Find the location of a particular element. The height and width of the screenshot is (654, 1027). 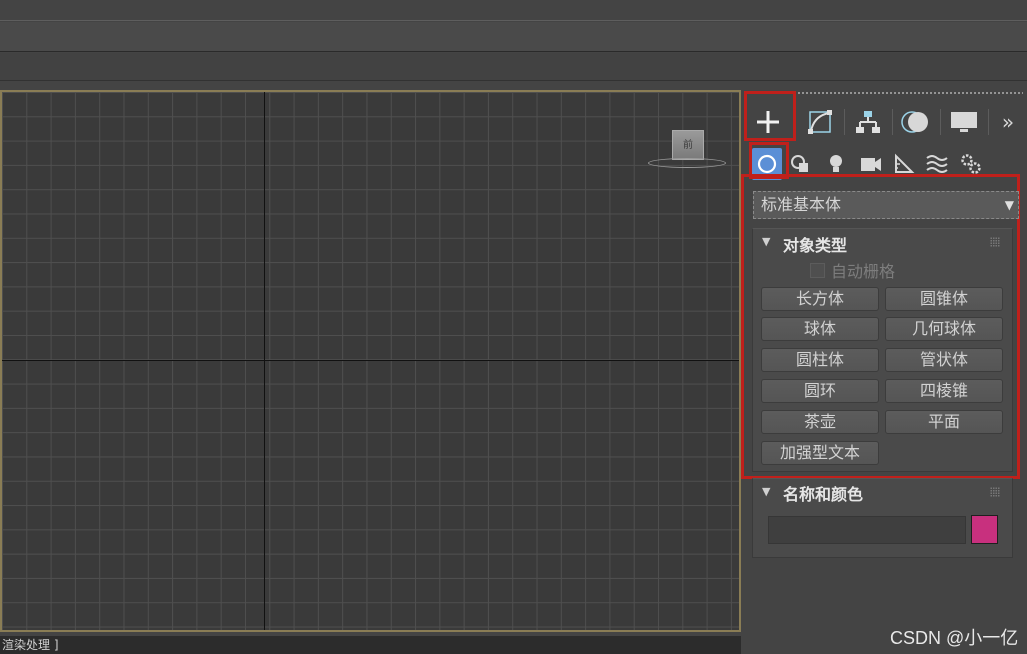

helpers-icon is located at coordinates (905, 163).